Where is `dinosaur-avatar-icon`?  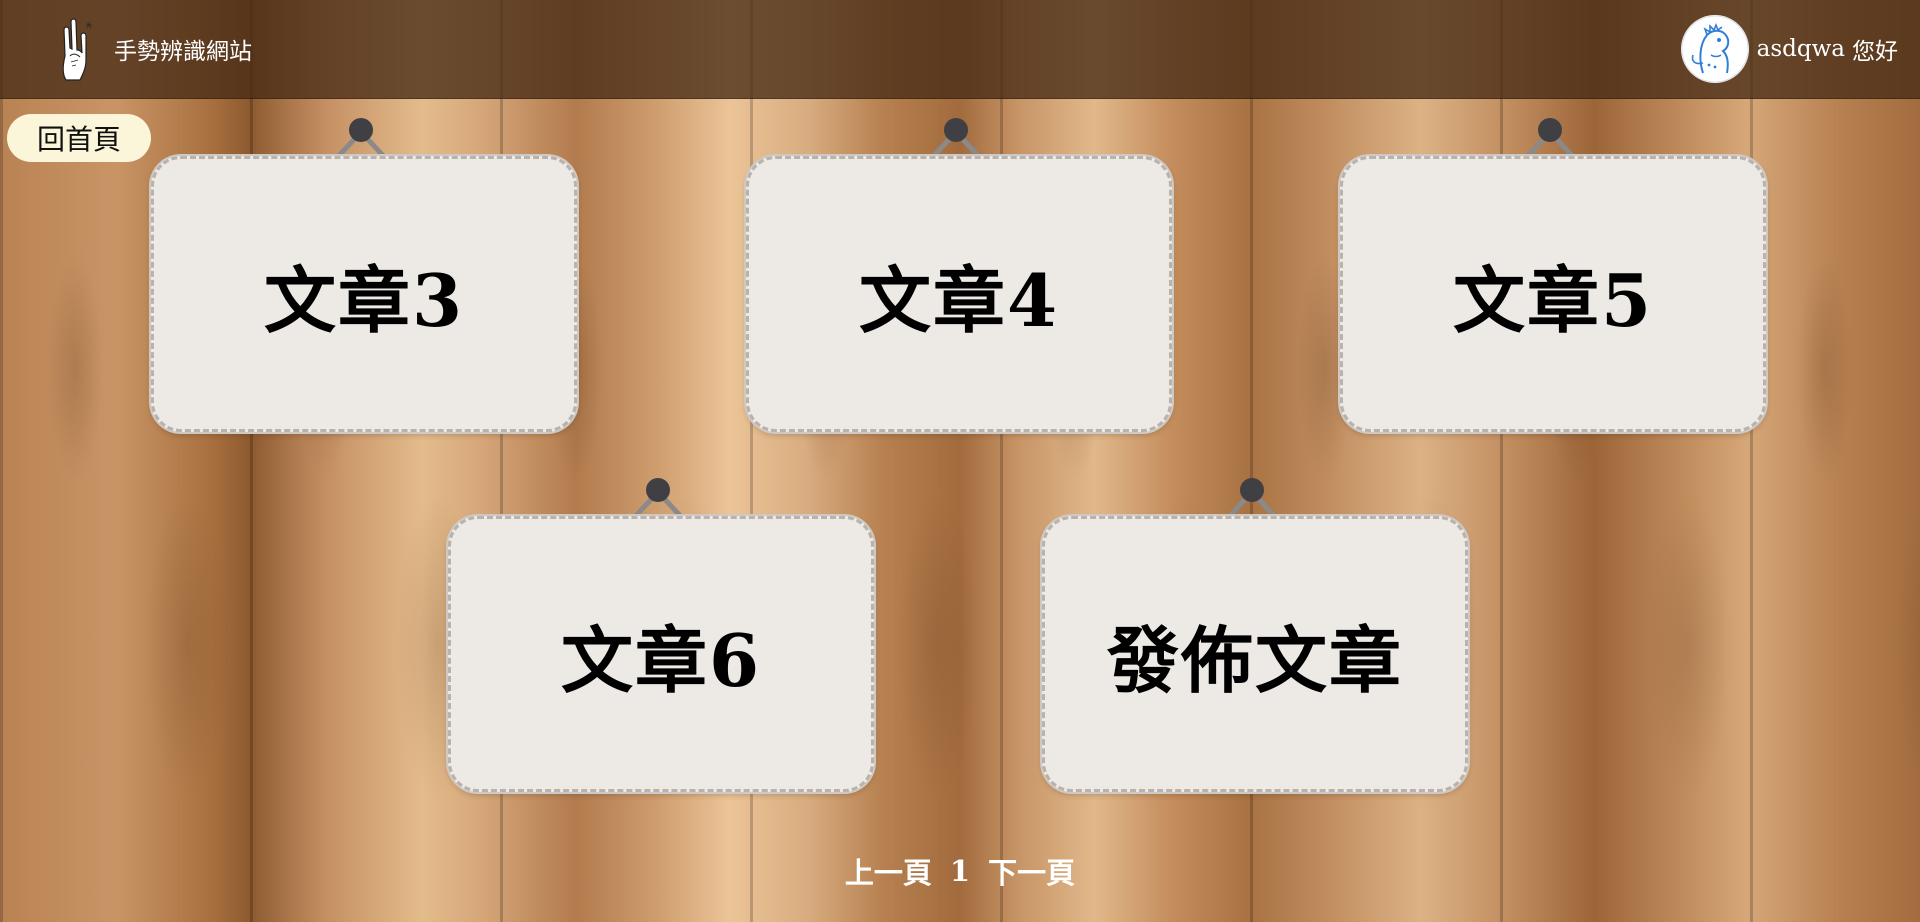 dinosaur-avatar-icon is located at coordinates (1714, 49).